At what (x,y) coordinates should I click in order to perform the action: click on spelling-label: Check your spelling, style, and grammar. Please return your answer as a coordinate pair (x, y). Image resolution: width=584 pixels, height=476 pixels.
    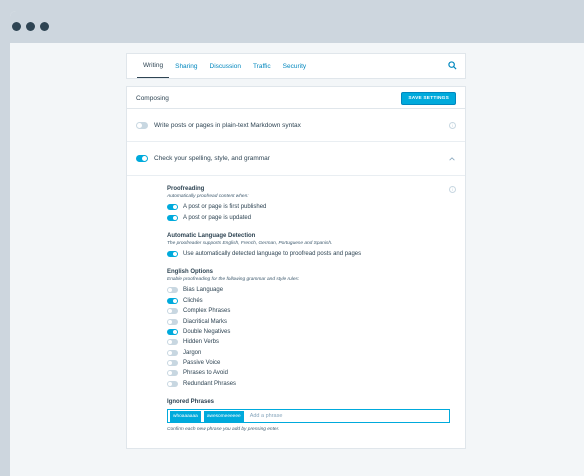
    Looking at the image, I should click on (212, 158).